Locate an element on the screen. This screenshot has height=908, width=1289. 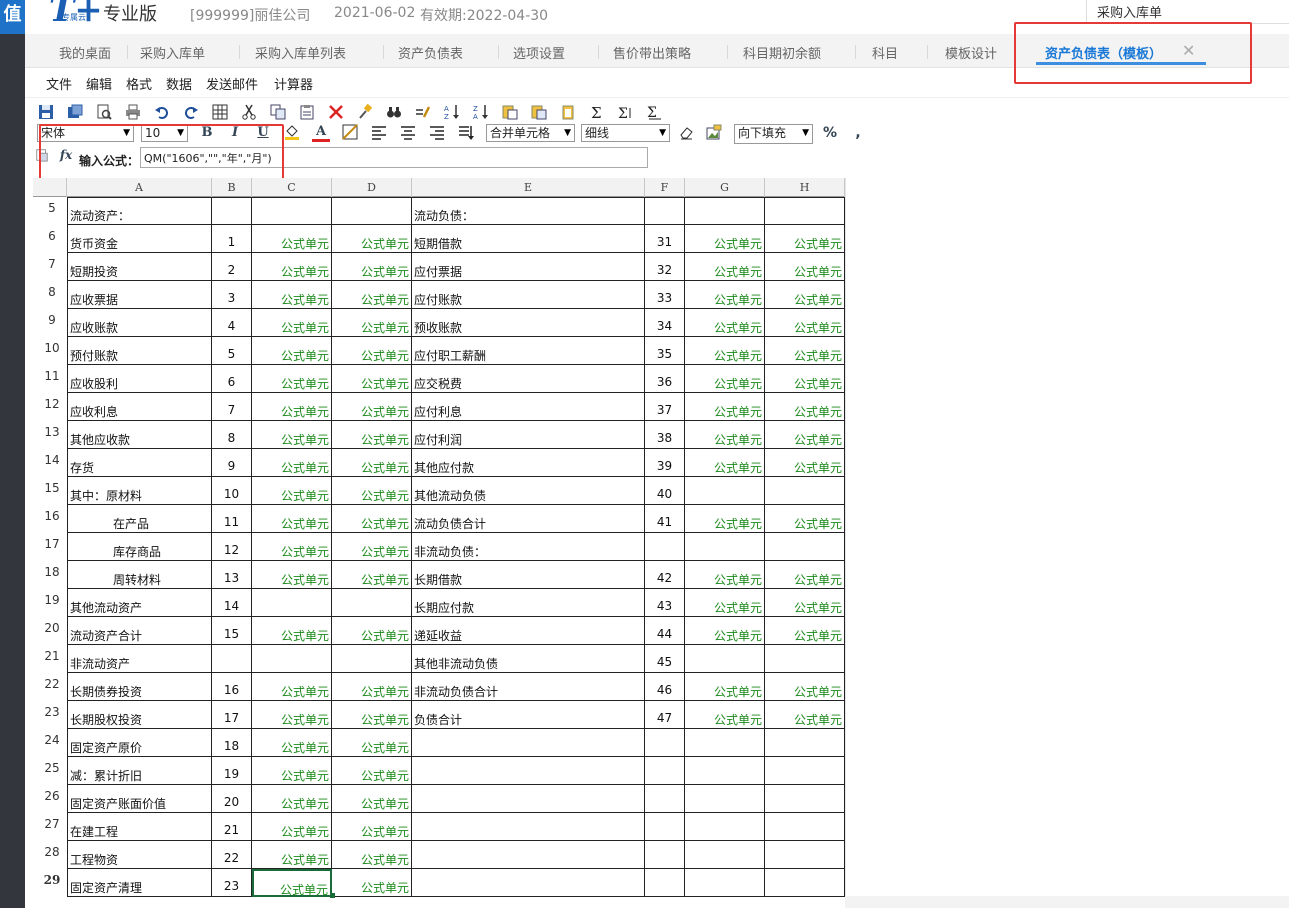
cell-b is located at coordinates (232, 659).